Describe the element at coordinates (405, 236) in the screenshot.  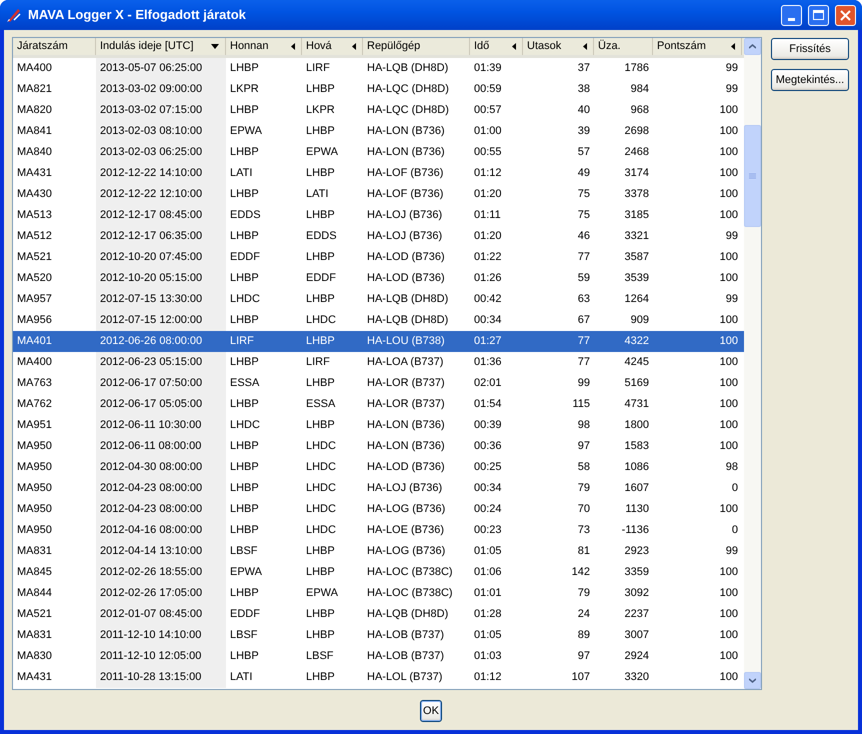
I see `table-cell-text: HA-LOJ (B736)` at that location.